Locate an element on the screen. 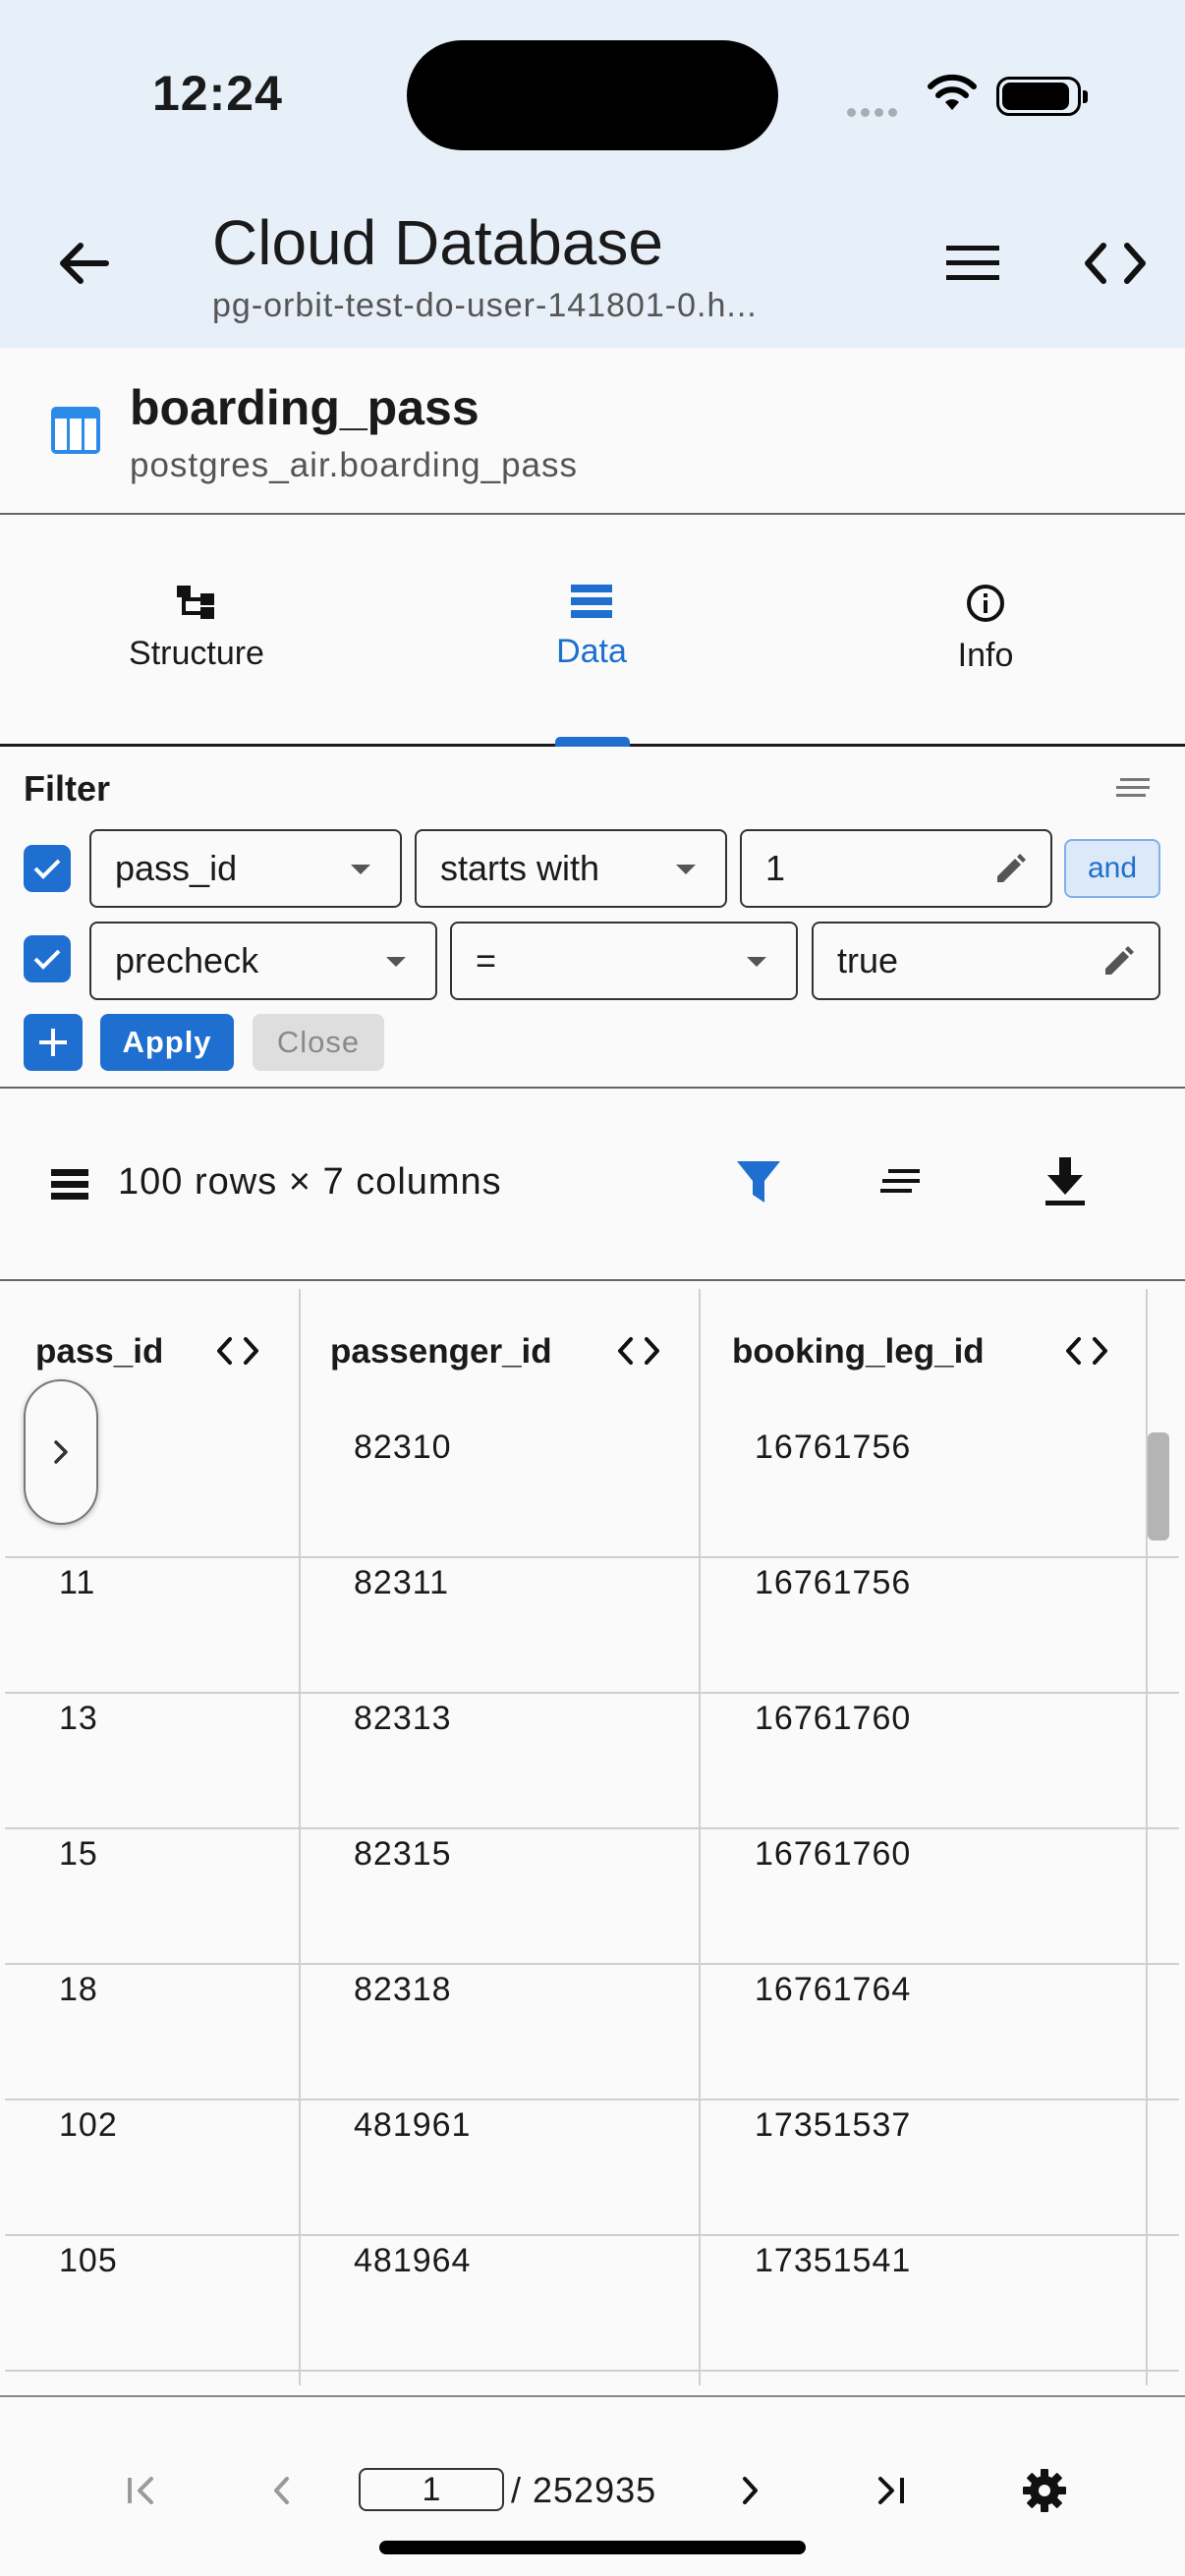  column-header-passenger-id: passenger_id is located at coordinates (441, 1352).